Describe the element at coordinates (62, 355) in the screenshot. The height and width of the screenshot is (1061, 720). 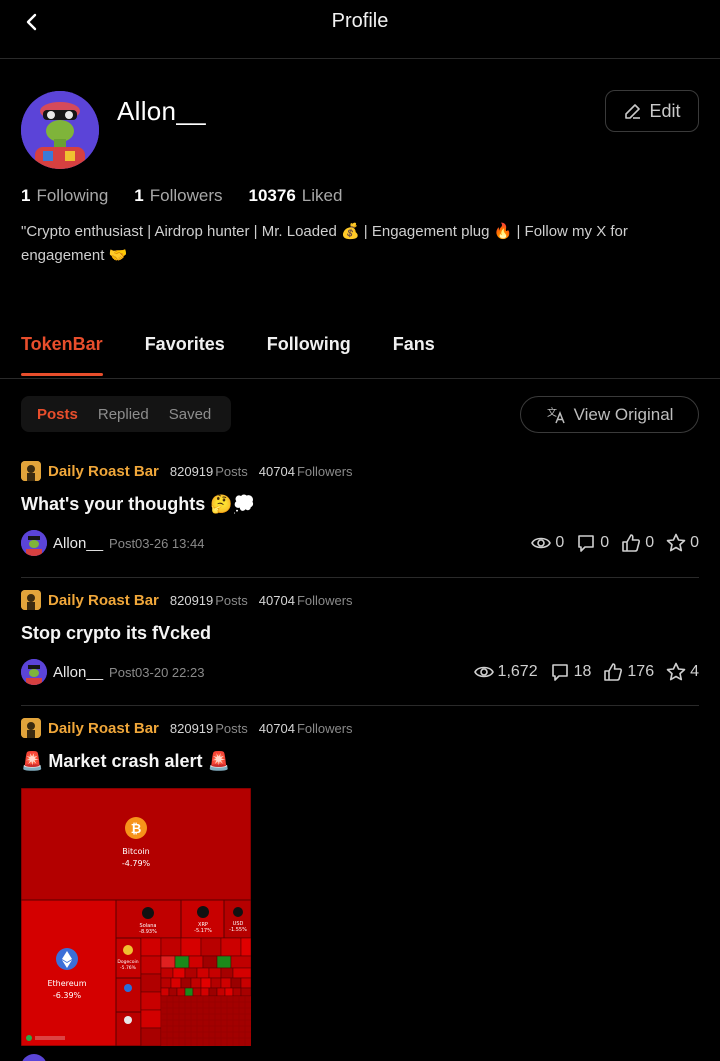
I see `tab-tokenbar: TokenBar` at that location.